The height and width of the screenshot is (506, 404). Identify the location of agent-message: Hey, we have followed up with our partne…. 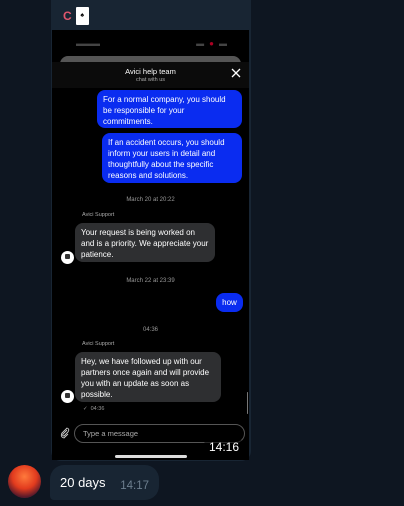
(148, 377).